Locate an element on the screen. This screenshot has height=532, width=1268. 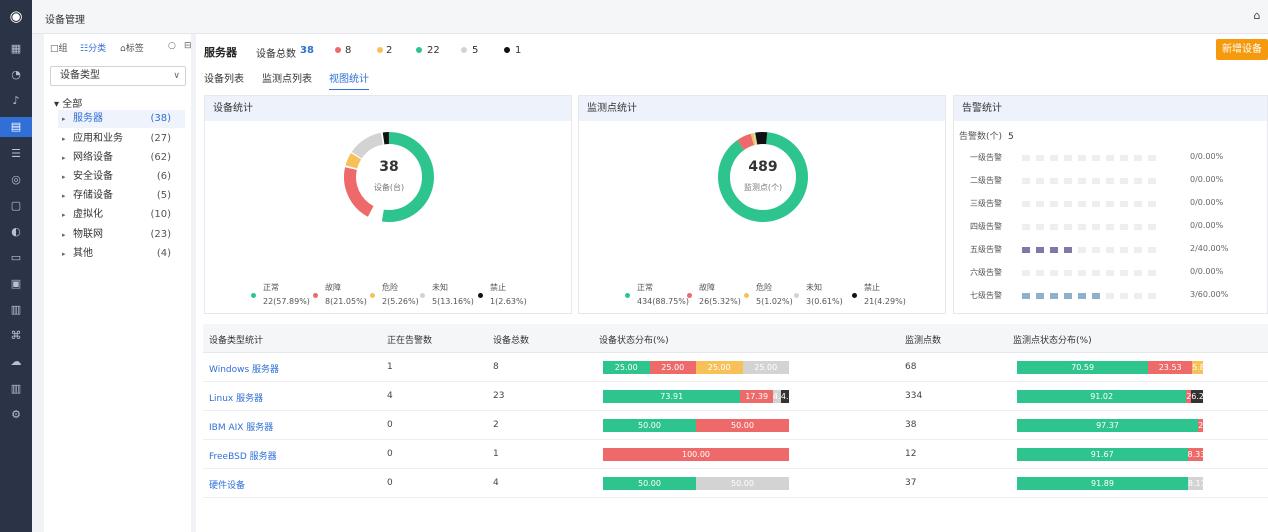
alarm-level-label: 三级告警 is located at coordinates (986, 203).